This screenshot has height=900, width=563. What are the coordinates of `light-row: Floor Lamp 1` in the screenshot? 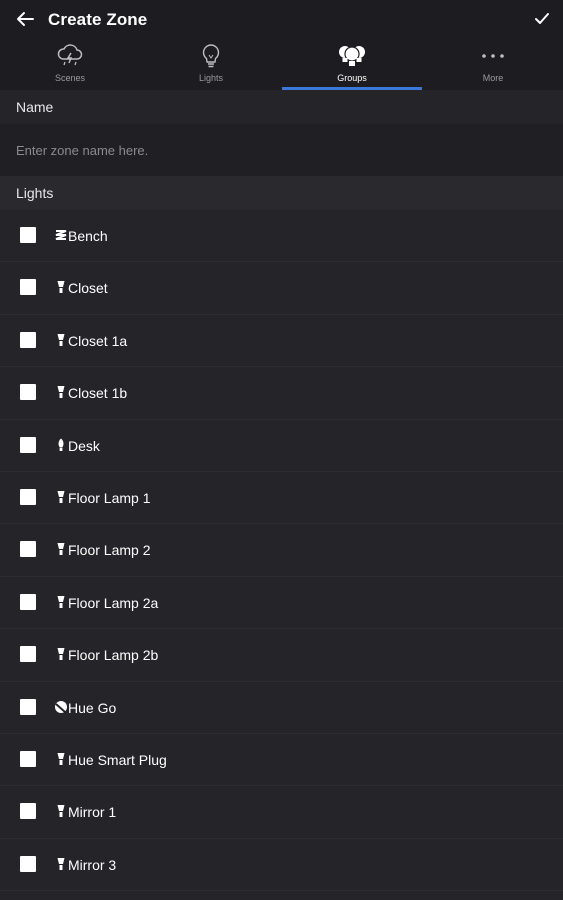 It's located at (281, 498).